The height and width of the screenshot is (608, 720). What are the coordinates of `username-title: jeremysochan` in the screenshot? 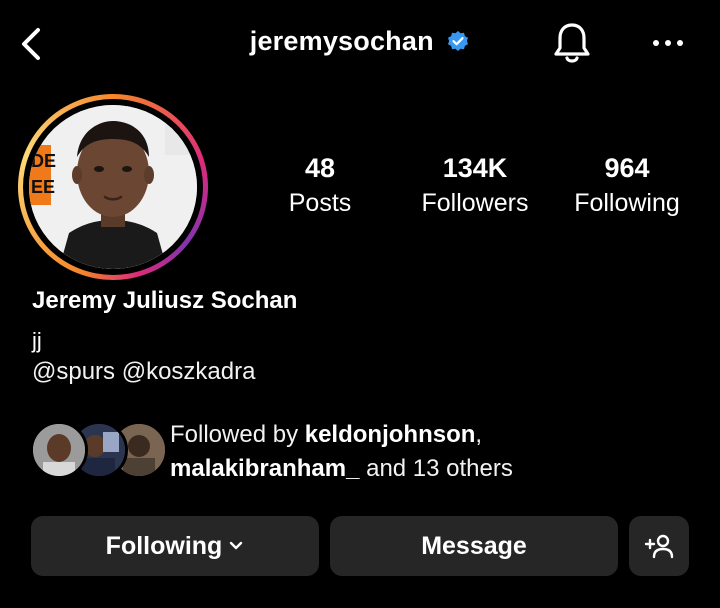 It's located at (341, 41).